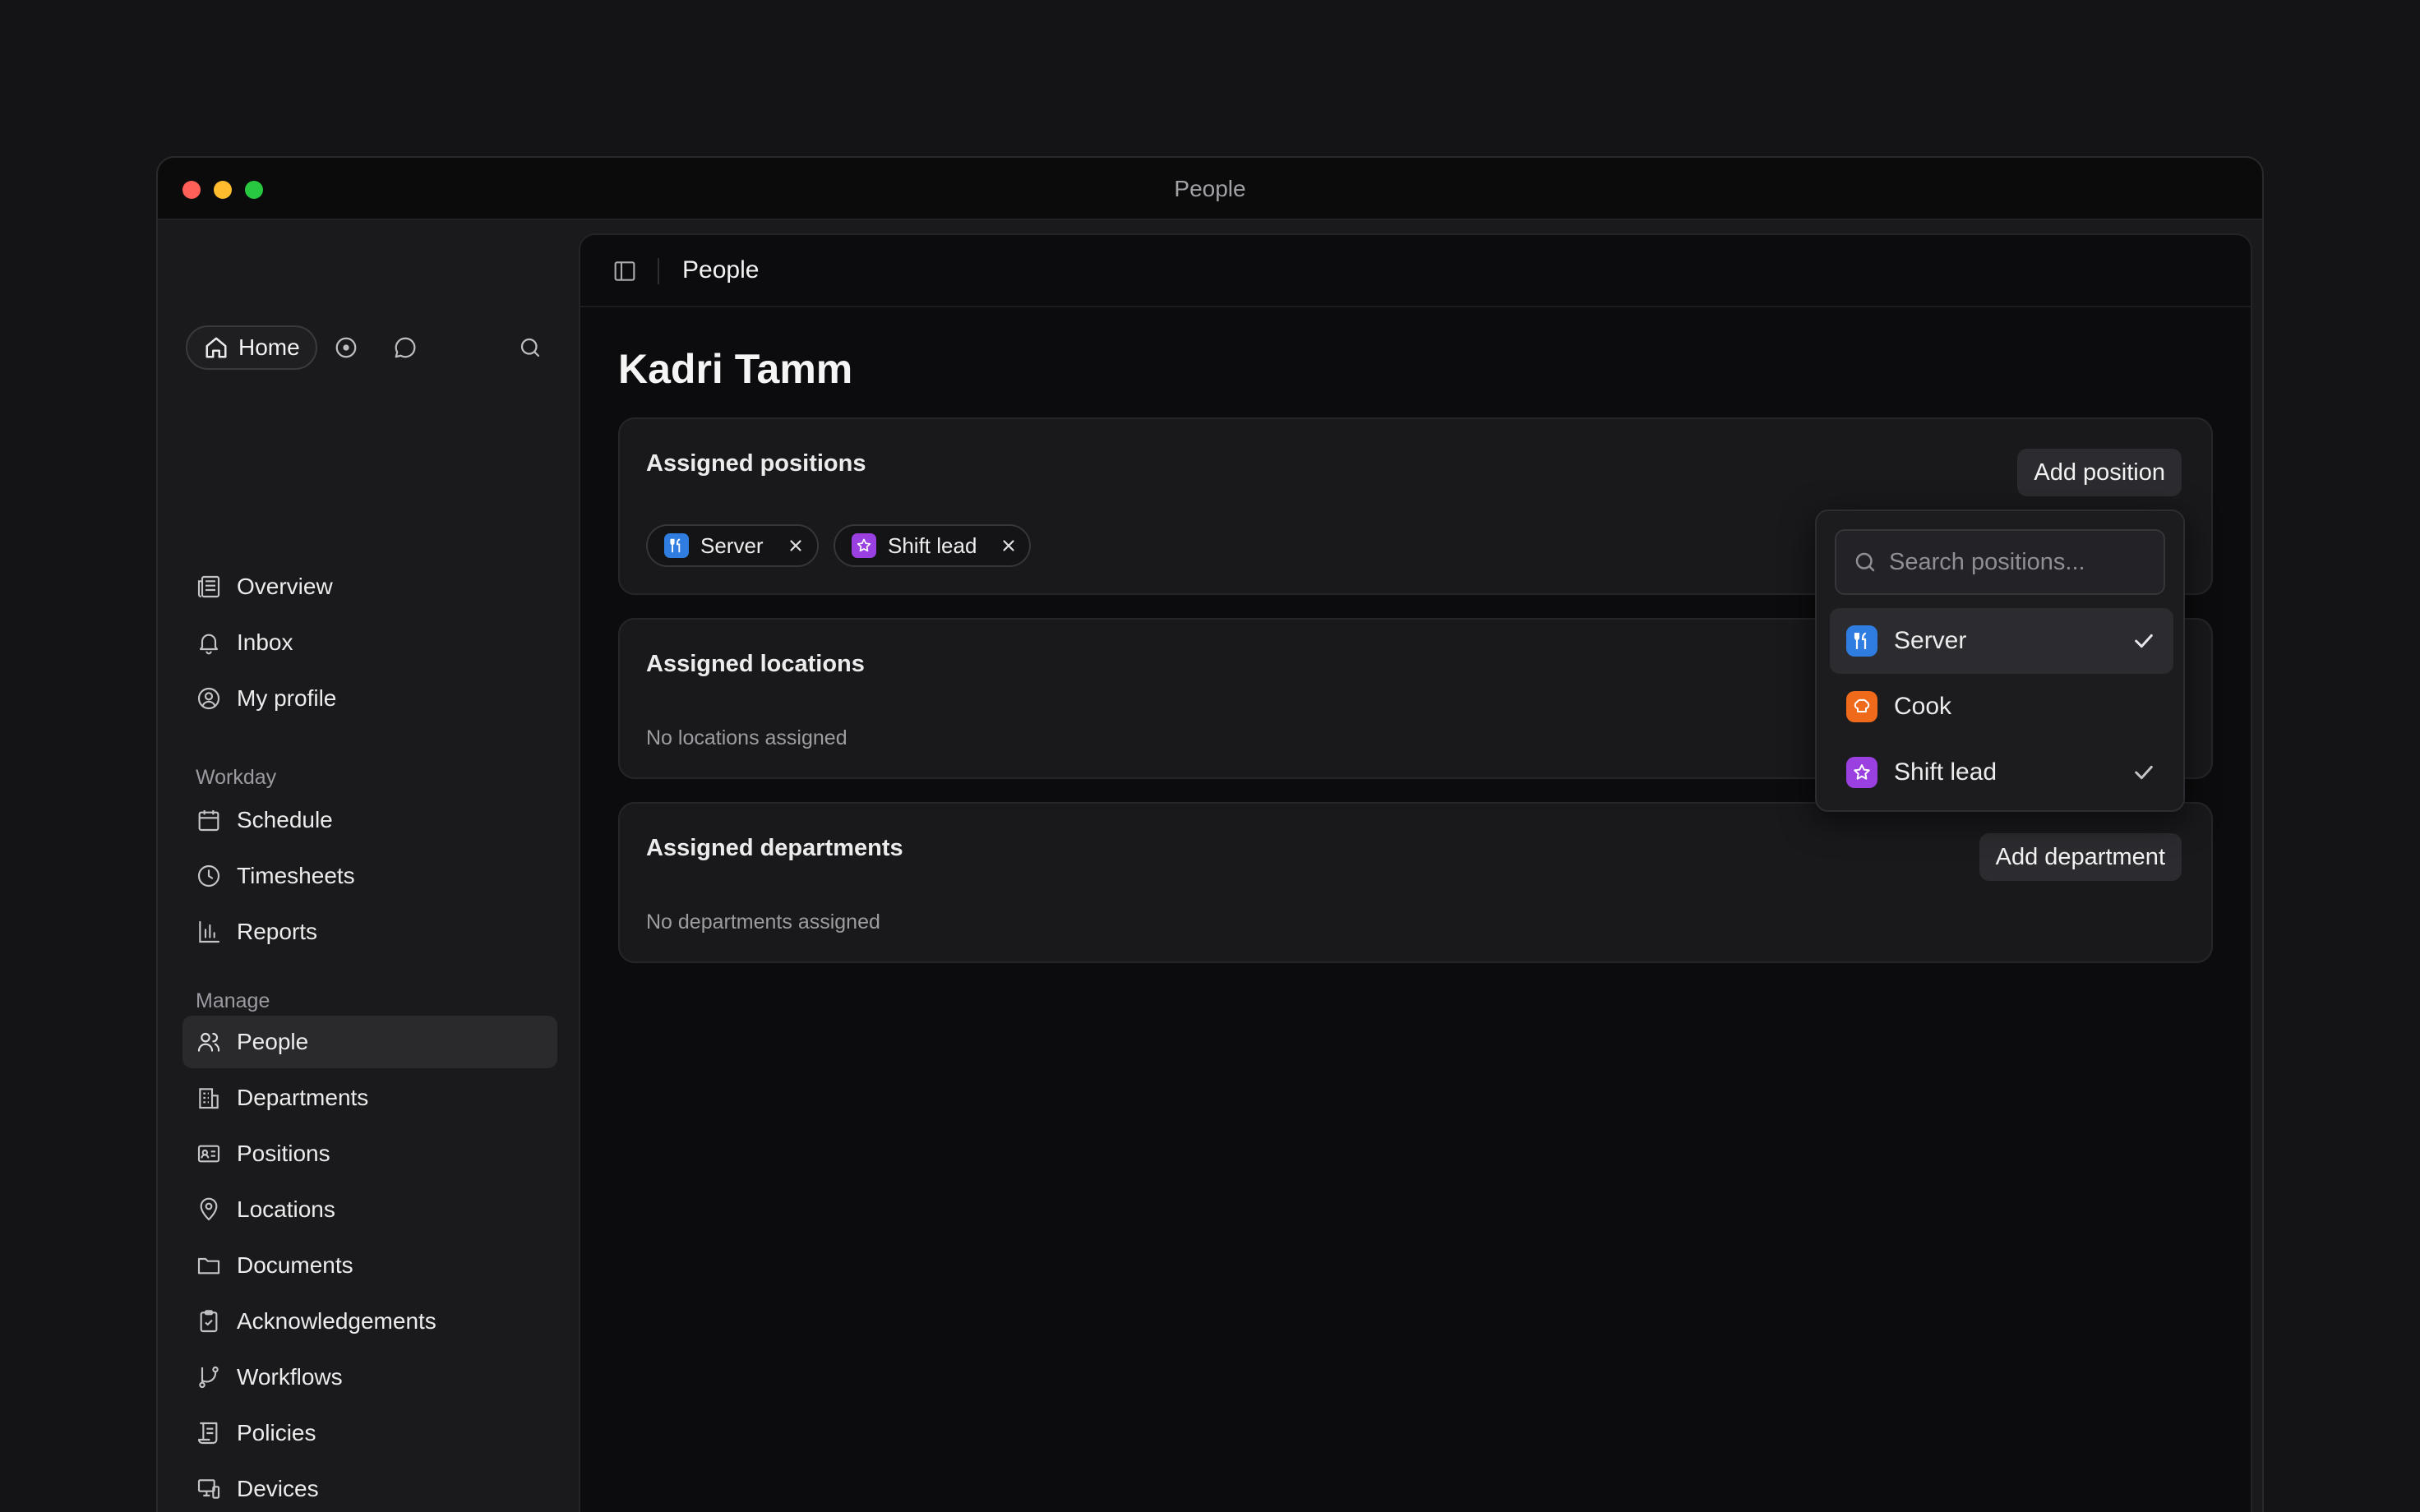 The width and height of the screenshot is (2420, 1512). Describe the element at coordinates (1923, 707) in the screenshot. I see `option-label: Cook` at that location.